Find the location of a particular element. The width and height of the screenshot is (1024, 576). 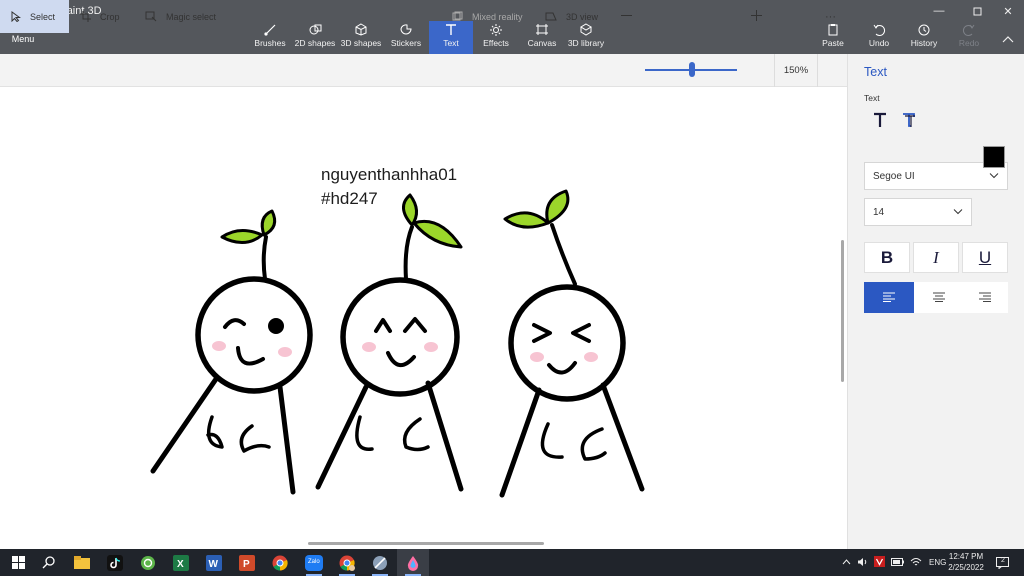

word-icon: W is located at coordinates (214, 562).